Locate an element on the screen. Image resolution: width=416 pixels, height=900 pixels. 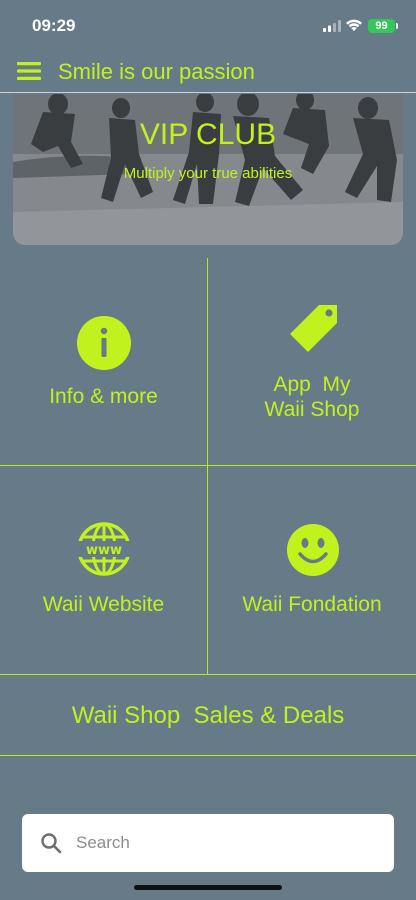
tile-info-and-more: Info & more is located at coordinates (103, 361).